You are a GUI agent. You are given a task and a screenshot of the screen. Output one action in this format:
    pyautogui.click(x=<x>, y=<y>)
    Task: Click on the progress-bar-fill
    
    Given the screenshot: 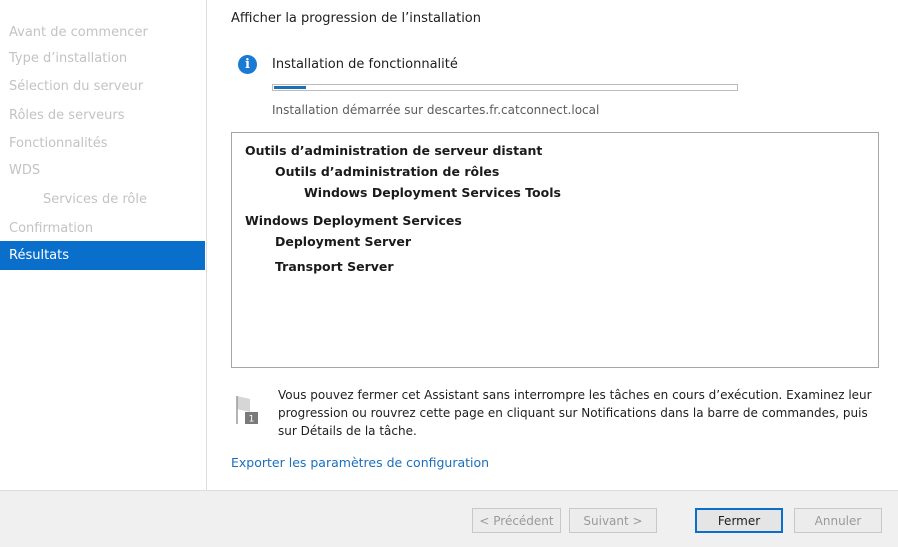 What is the action you would take?
    pyautogui.click(x=290, y=87)
    